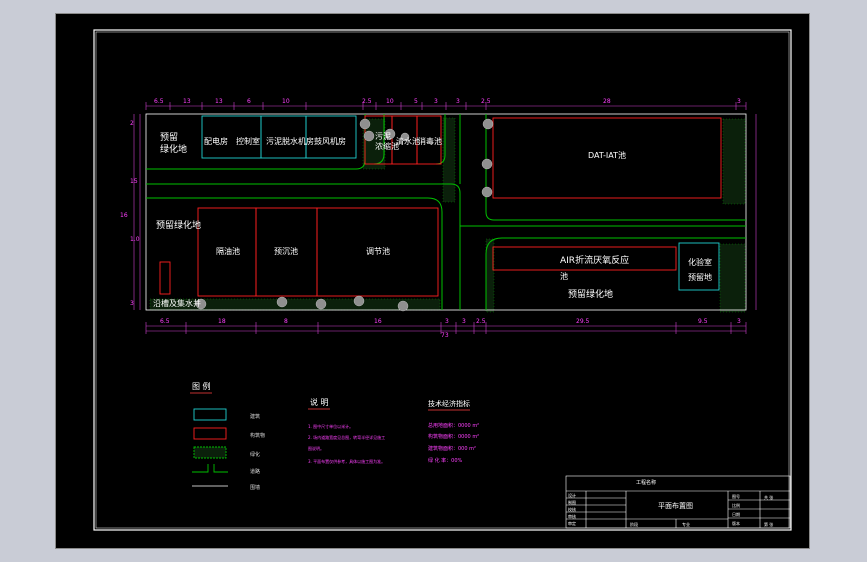  Describe the element at coordinates (583, 321) in the screenshot. I see `dim-bottom-7: 29.5` at that location.